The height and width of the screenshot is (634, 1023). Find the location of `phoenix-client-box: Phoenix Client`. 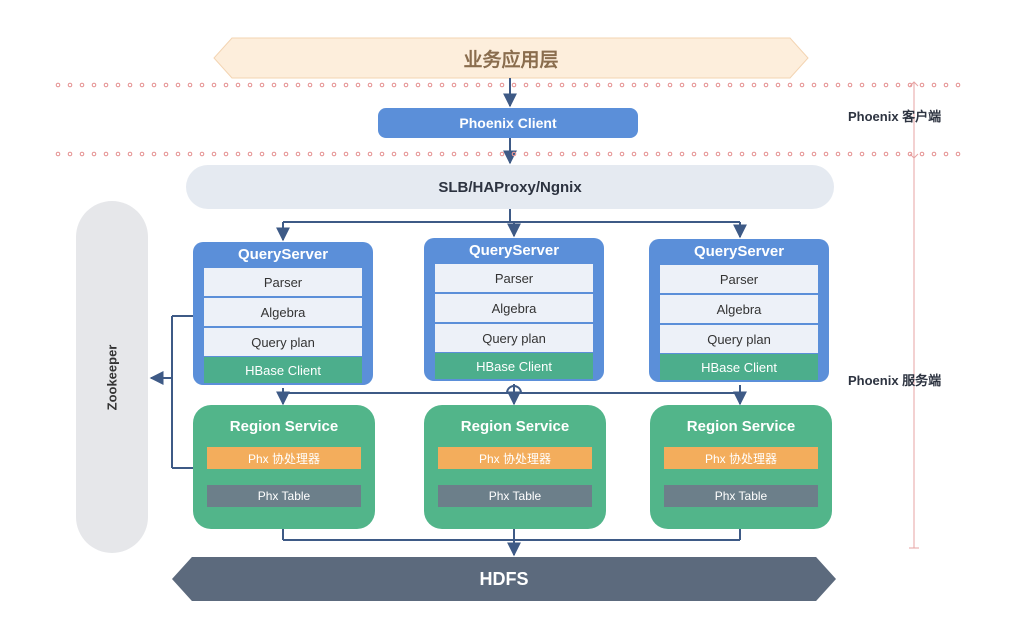

phoenix-client-box: Phoenix Client is located at coordinates (508, 123).